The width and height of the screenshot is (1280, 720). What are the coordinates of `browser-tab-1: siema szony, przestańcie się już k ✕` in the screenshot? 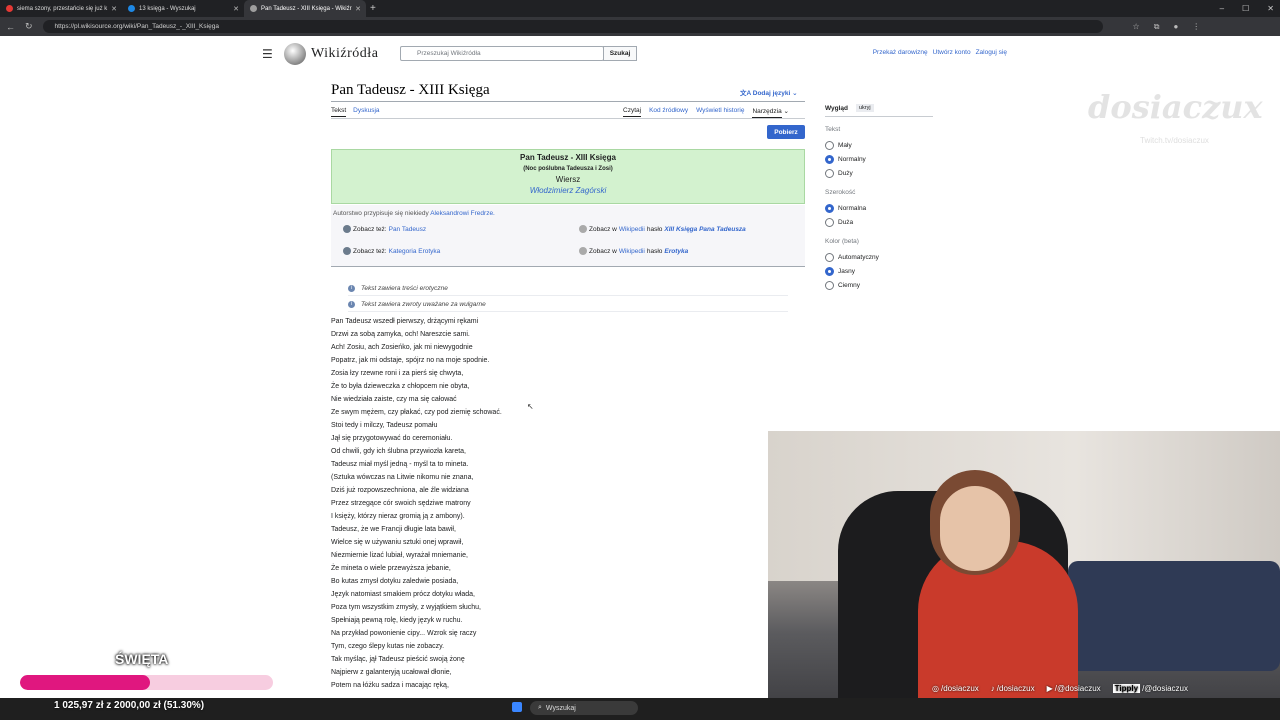 It's located at (61, 8).